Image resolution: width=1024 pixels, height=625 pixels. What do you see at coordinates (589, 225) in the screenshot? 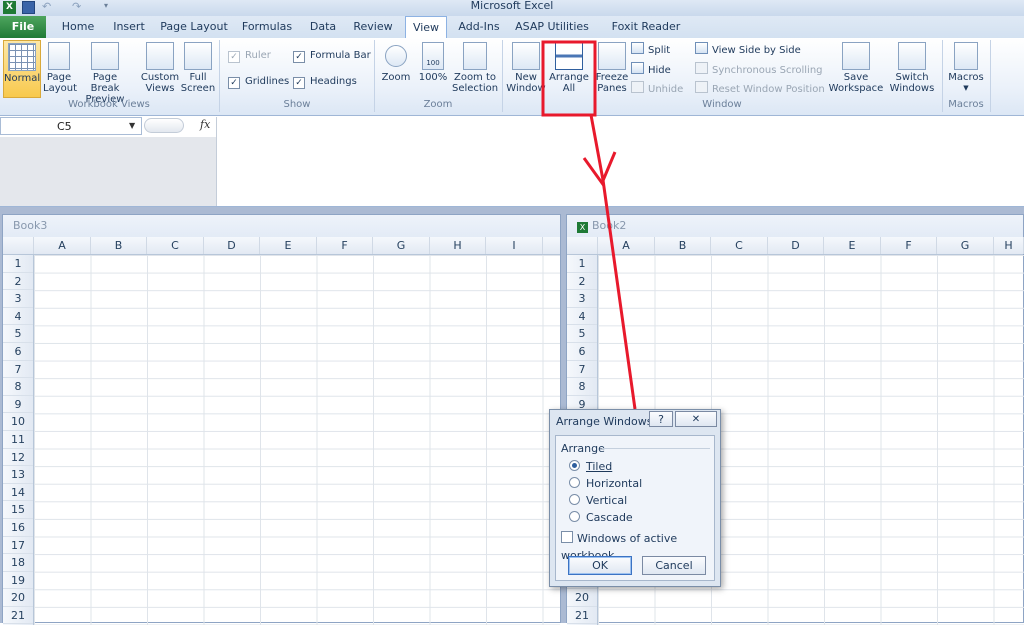
I see `annotation-overlay` at bounding box center [589, 225].